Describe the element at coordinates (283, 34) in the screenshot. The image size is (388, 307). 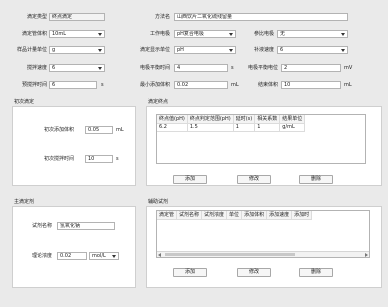
I see `reference-electrode-value: 无` at that location.